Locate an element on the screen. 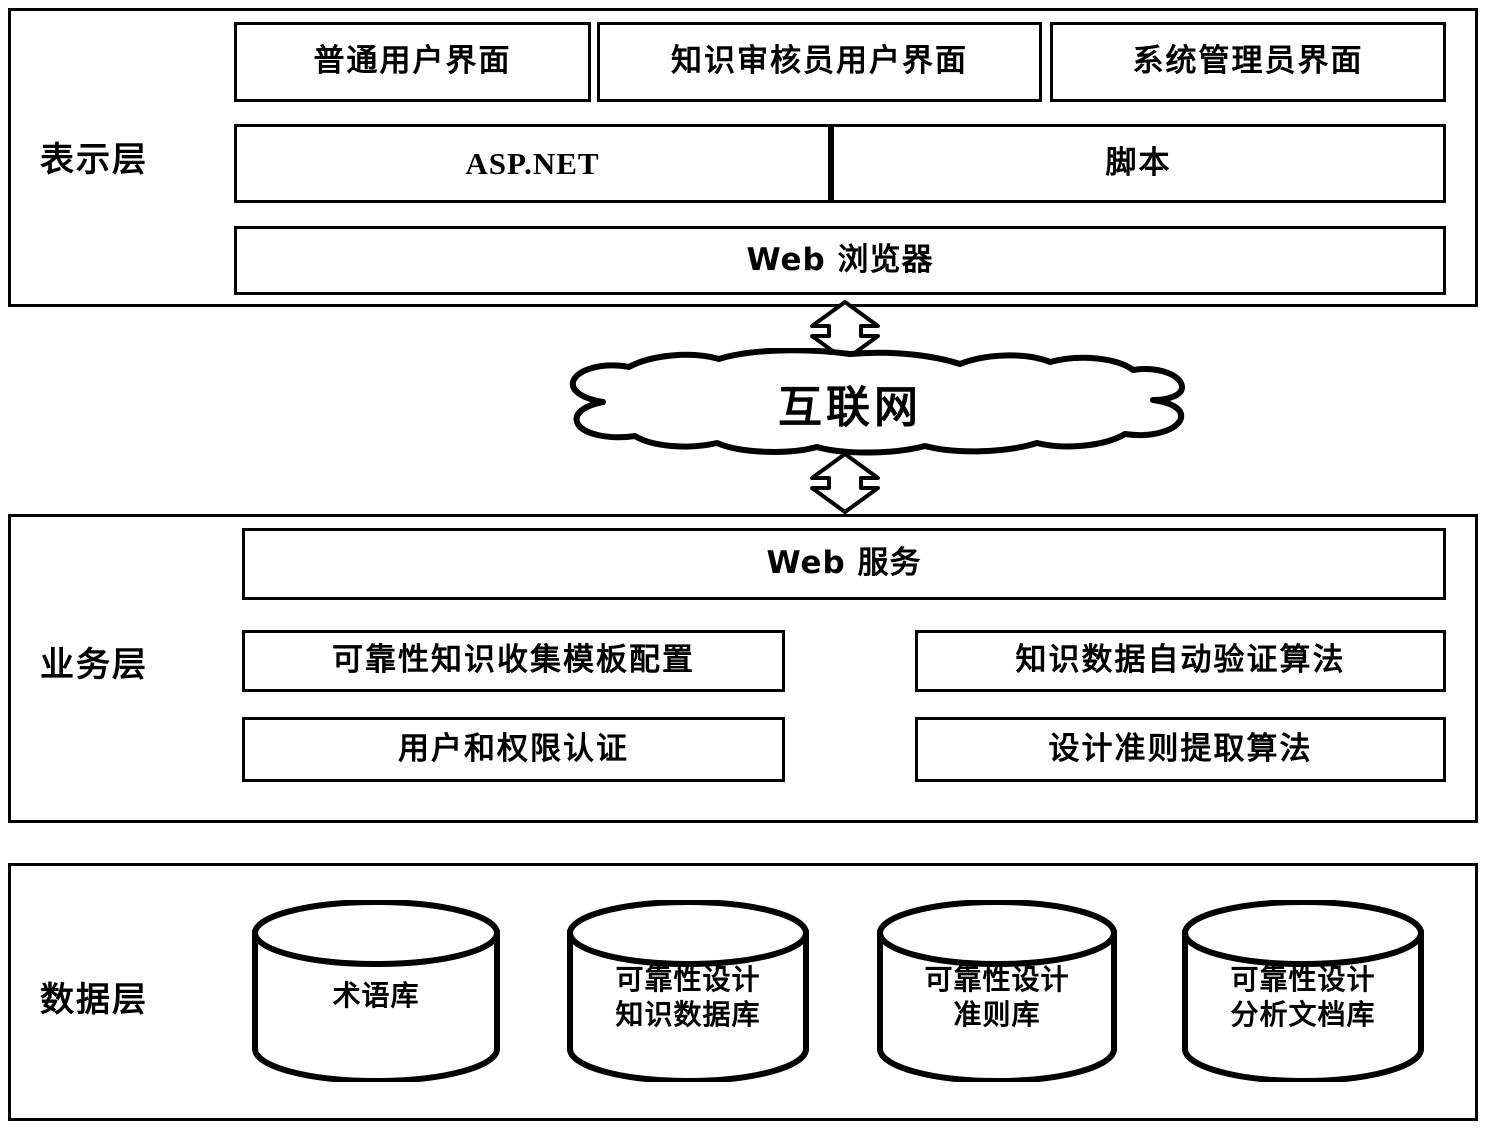 This screenshot has height=1131, width=1486. presentation-box-admin-ui: 系统管理员界面 is located at coordinates (1248, 62).